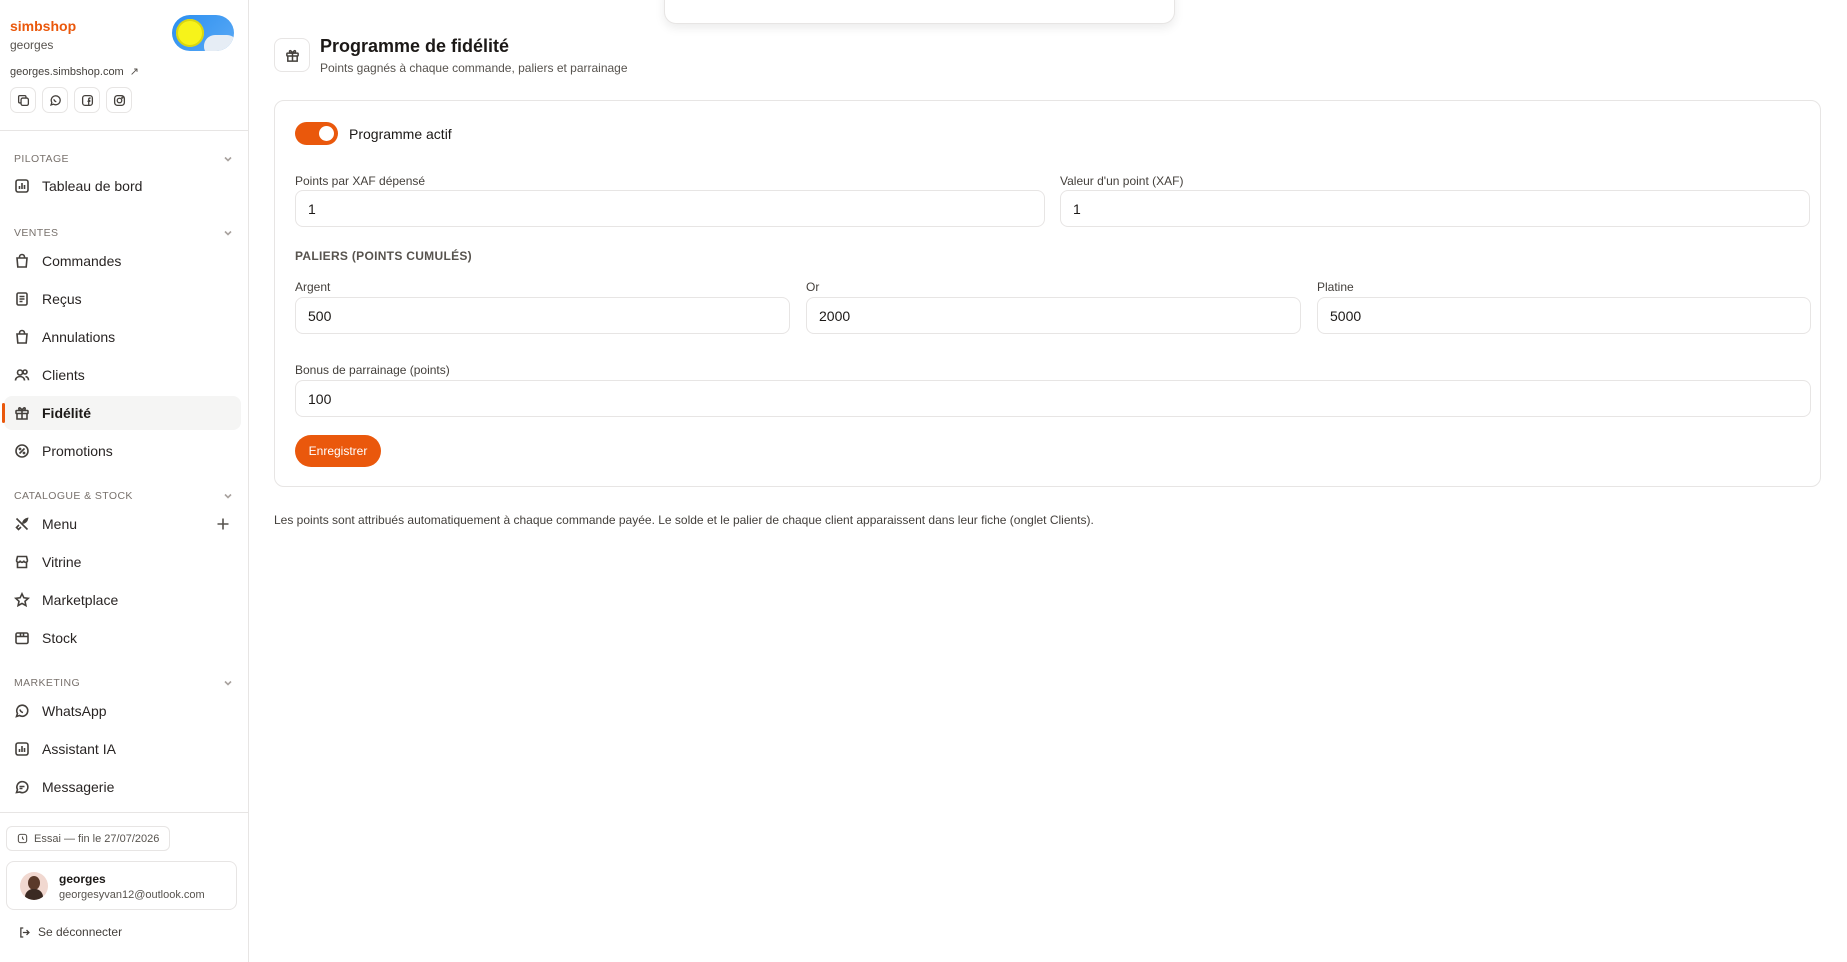 The height and width of the screenshot is (962, 1847). Describe the element at coordinates (80, 932) in the screenshot. I see `logout-label: Se déconnecter` at that location.